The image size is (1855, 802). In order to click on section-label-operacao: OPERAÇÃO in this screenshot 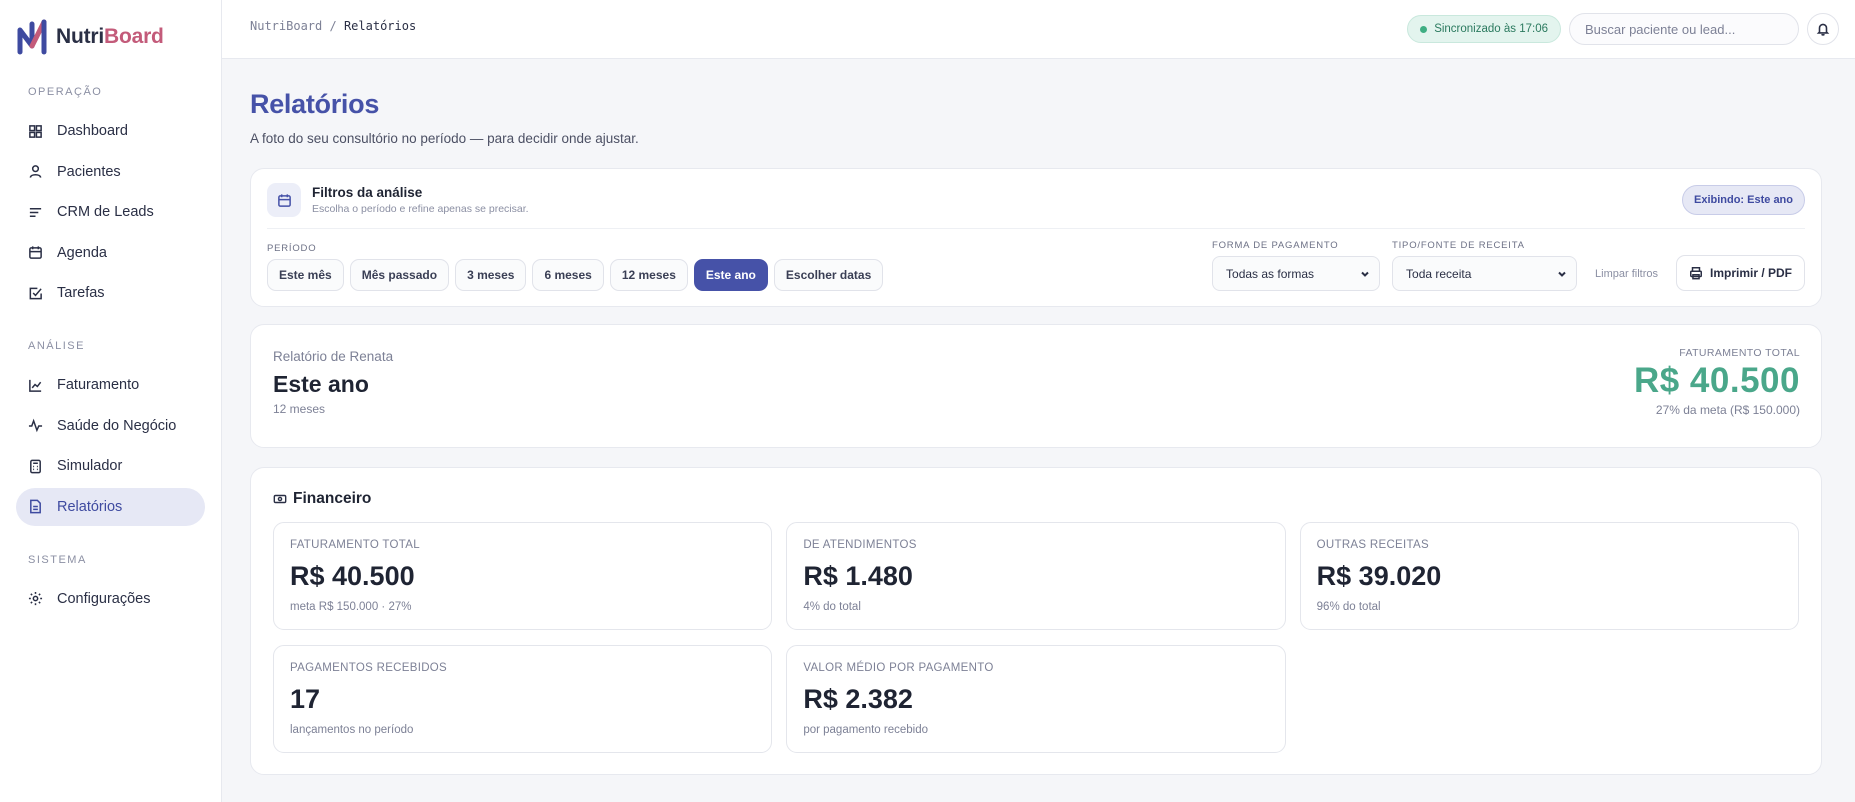, I will do `click(65, 92)`.